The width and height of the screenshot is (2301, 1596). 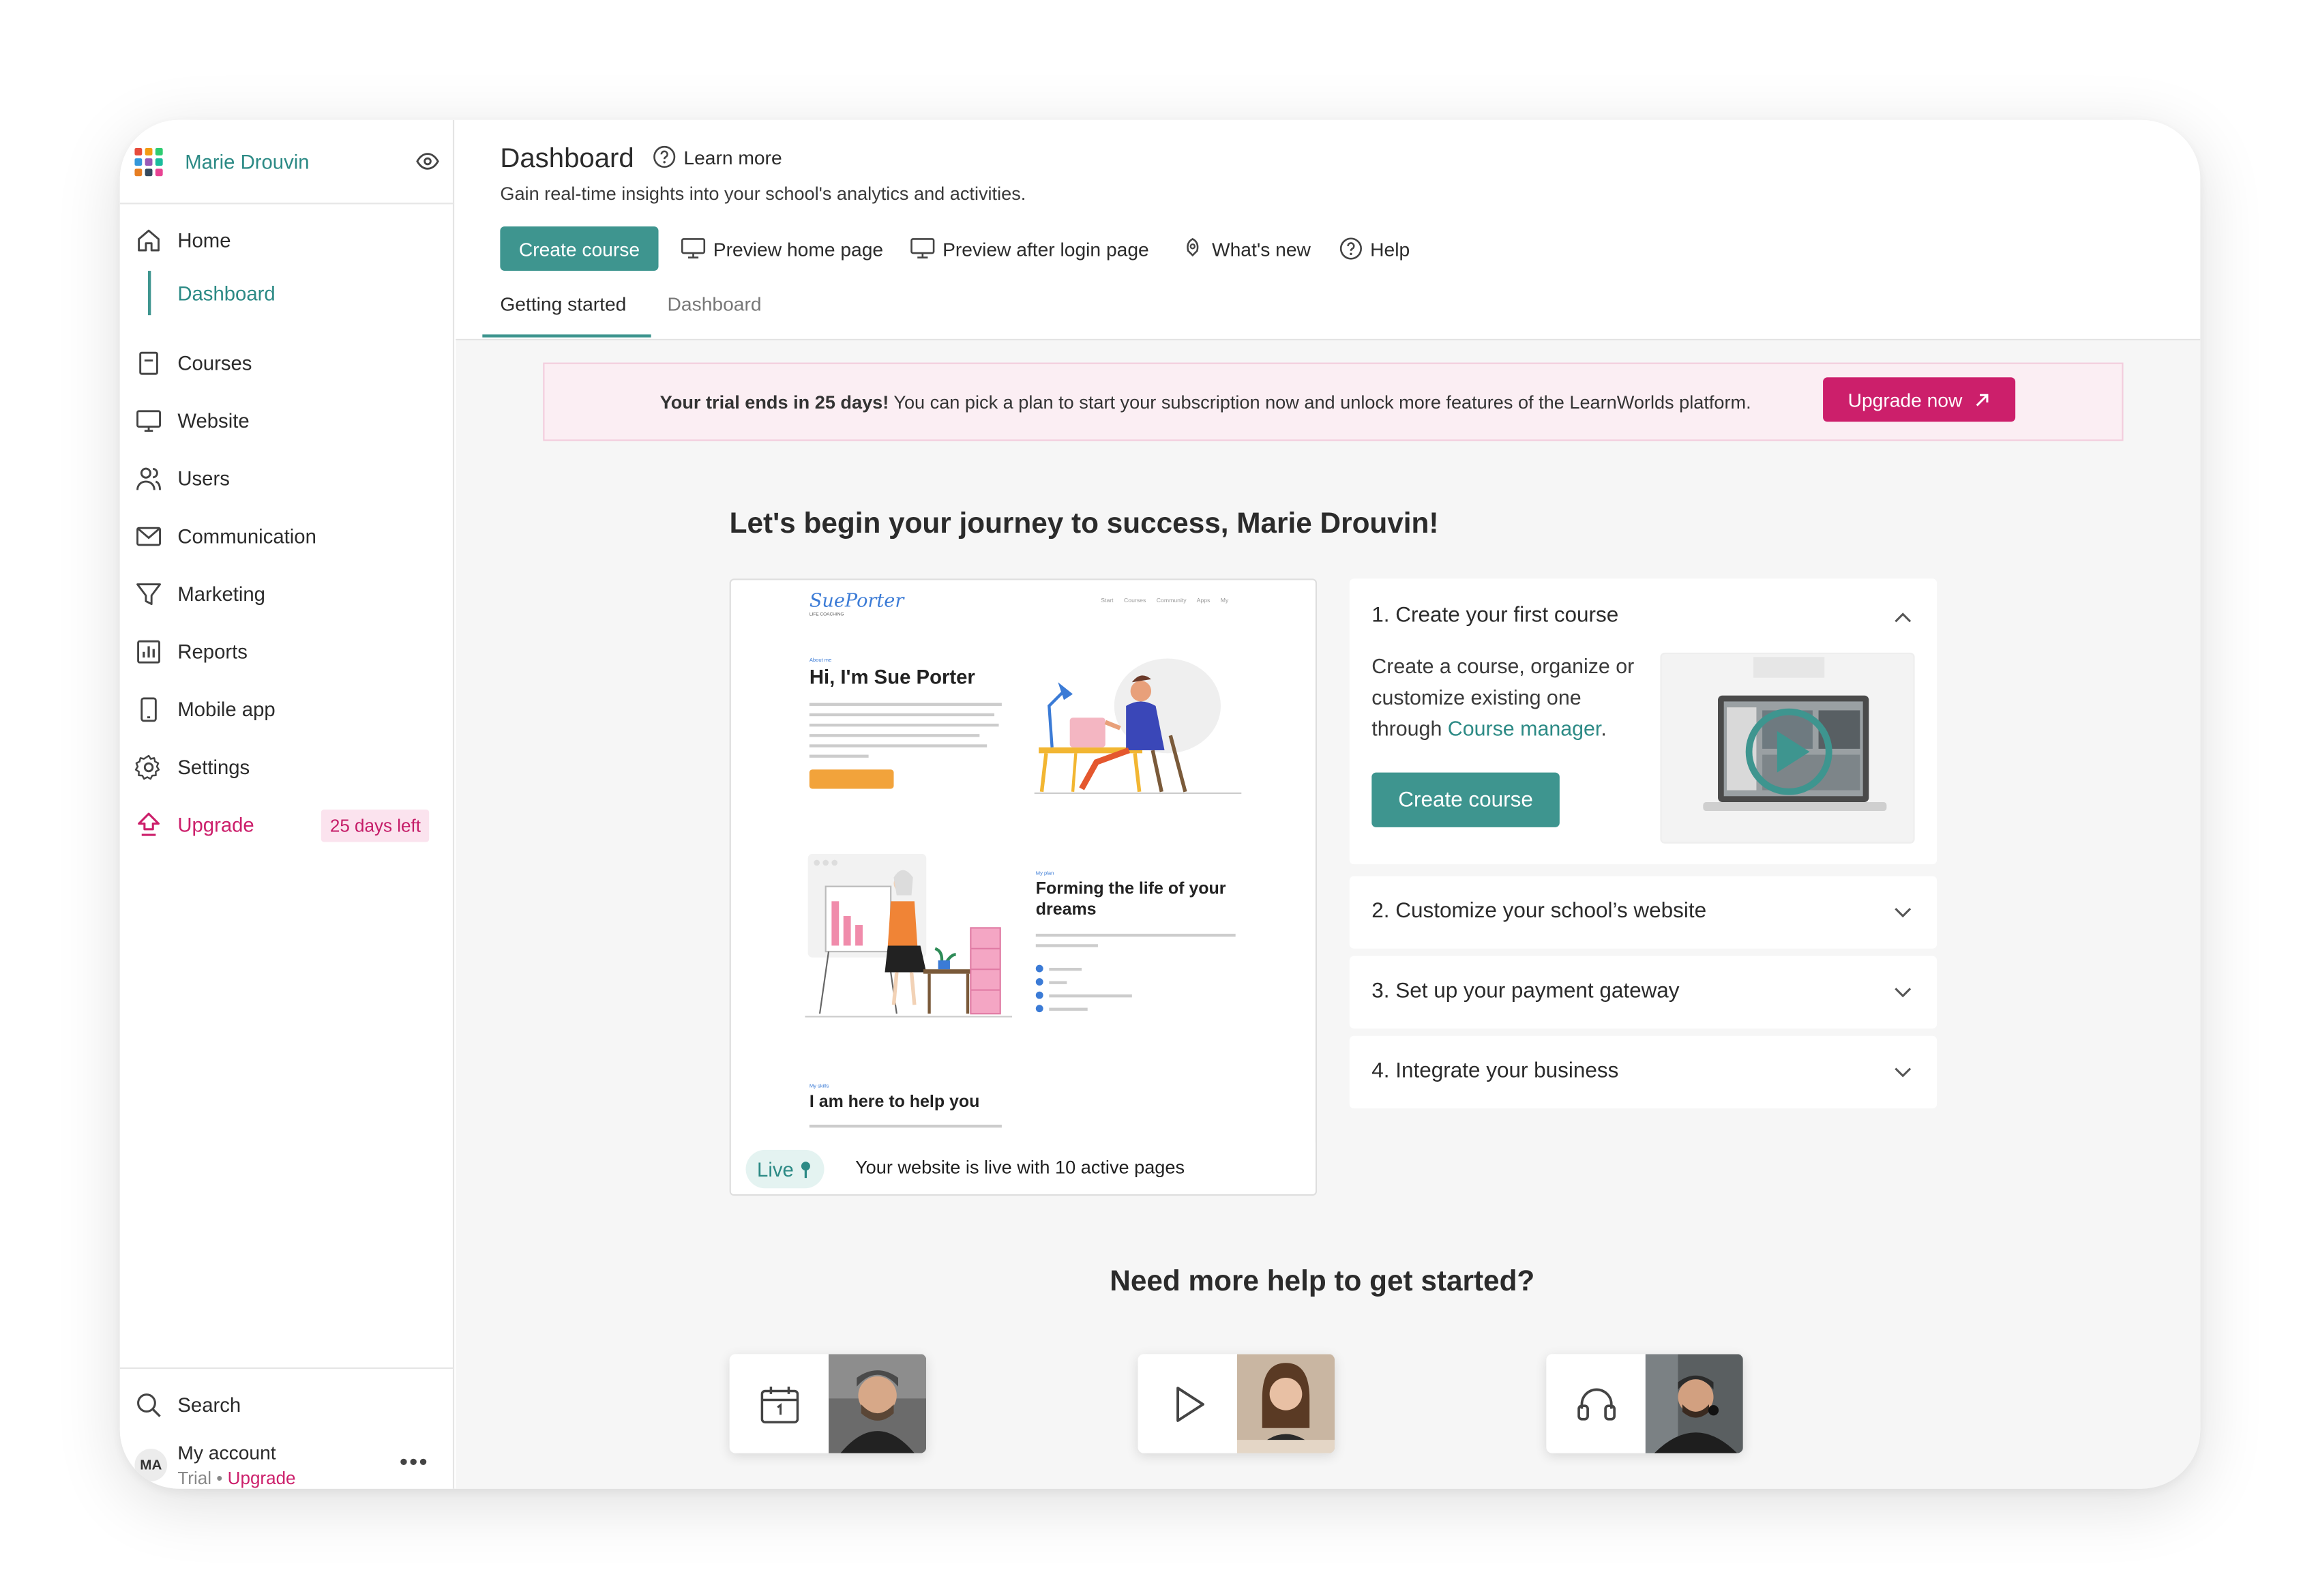 What do you see at coordinates (149, 824) in the screenshot?
I see `upgrade-icon` at bounding box center [149, 824].